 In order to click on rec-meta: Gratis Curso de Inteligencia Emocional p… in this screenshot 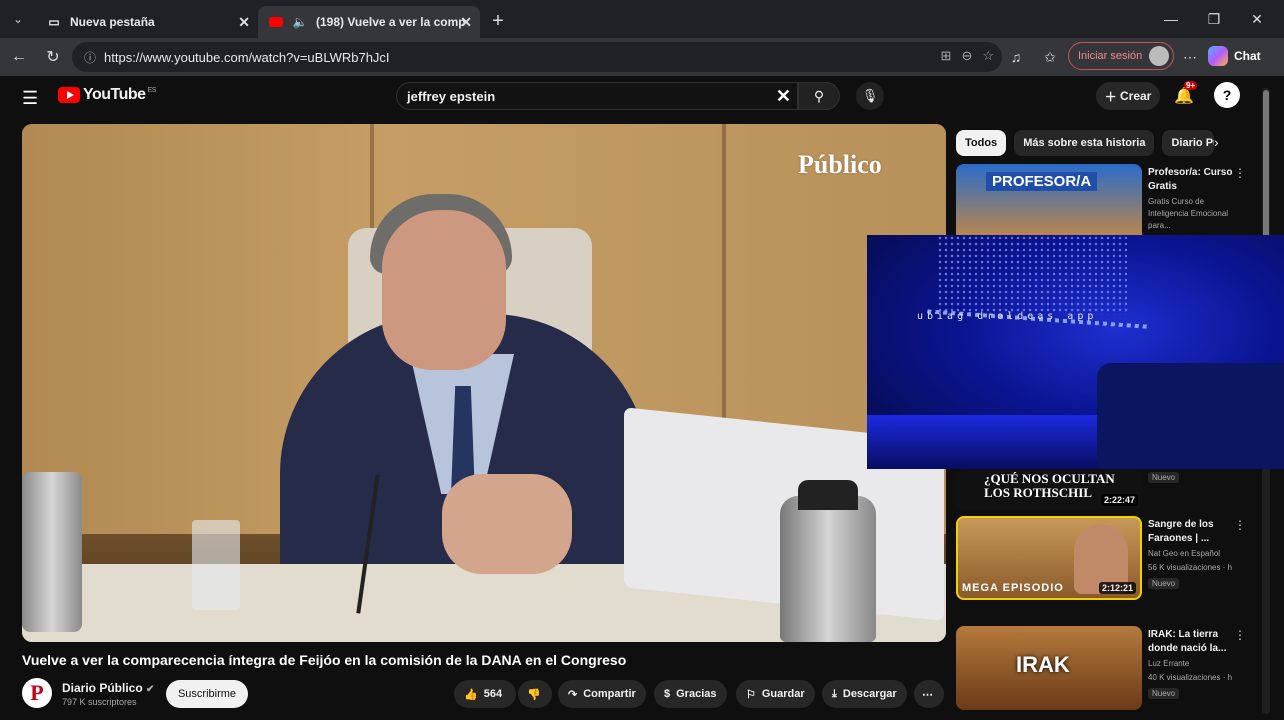, I will do `click(1188, 213)`.